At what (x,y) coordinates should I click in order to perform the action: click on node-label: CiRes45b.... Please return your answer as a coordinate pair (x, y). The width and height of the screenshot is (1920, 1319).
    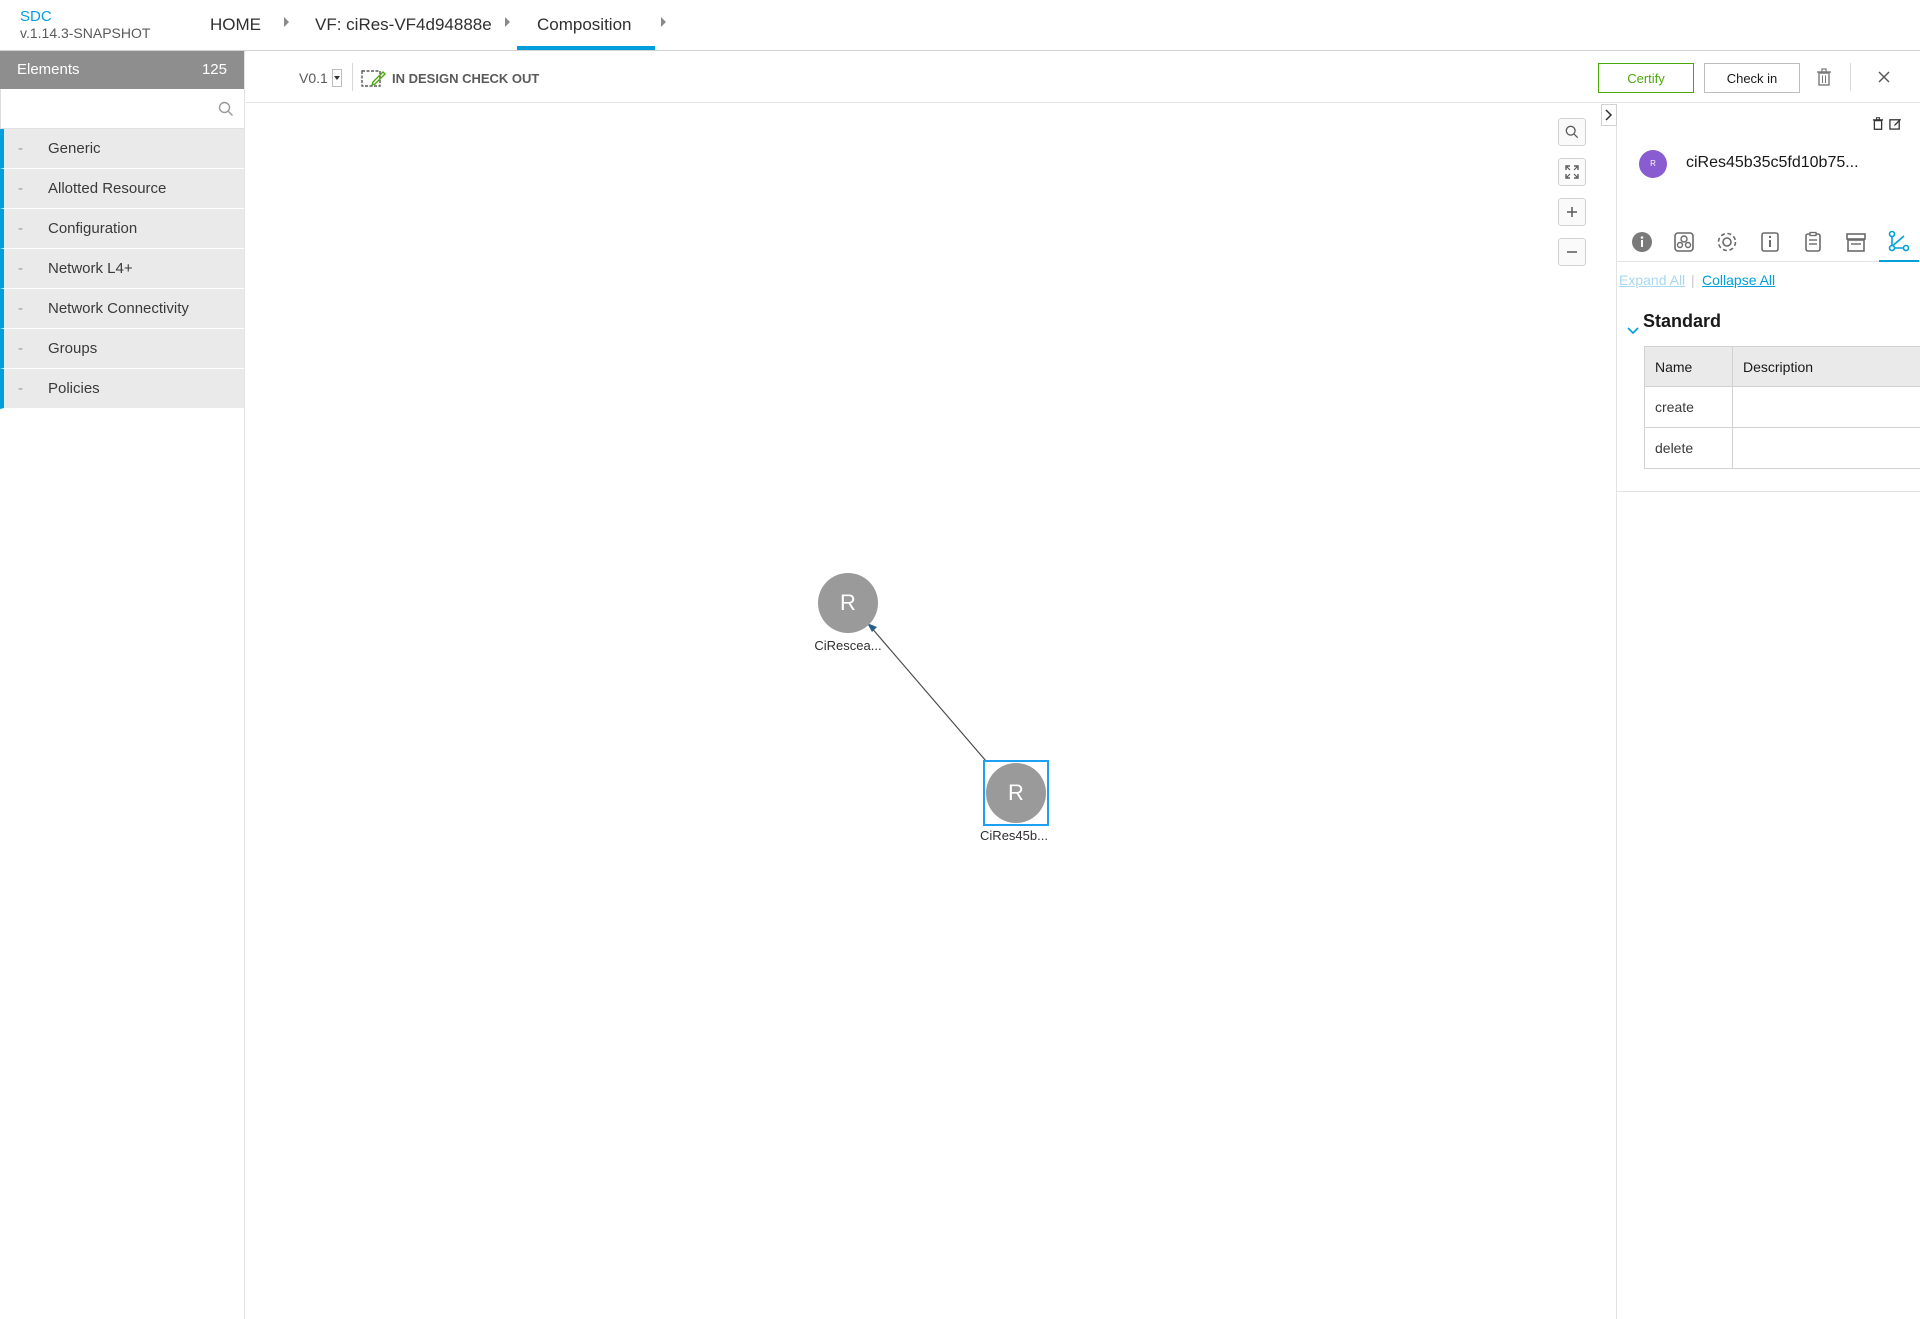
    Looking at the image, I should click on (1014, 835).